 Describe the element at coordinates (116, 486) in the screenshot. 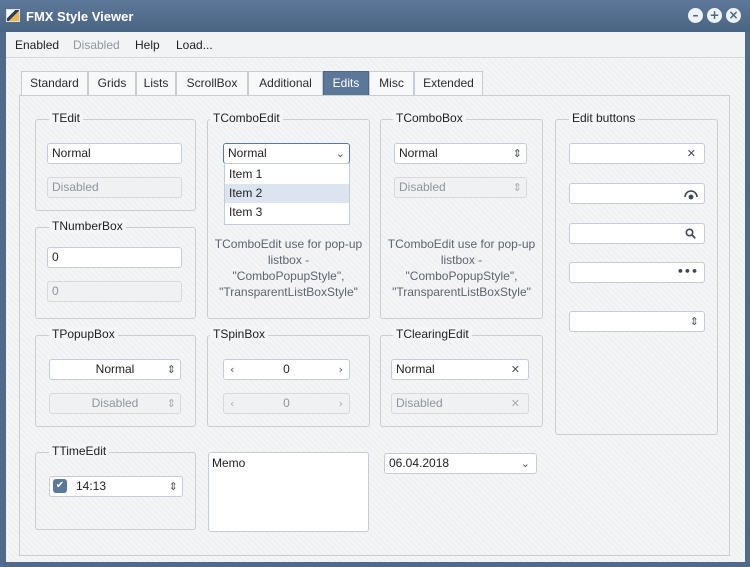

I see `ttimeedit-input: 14:13 ⇕` at that location.